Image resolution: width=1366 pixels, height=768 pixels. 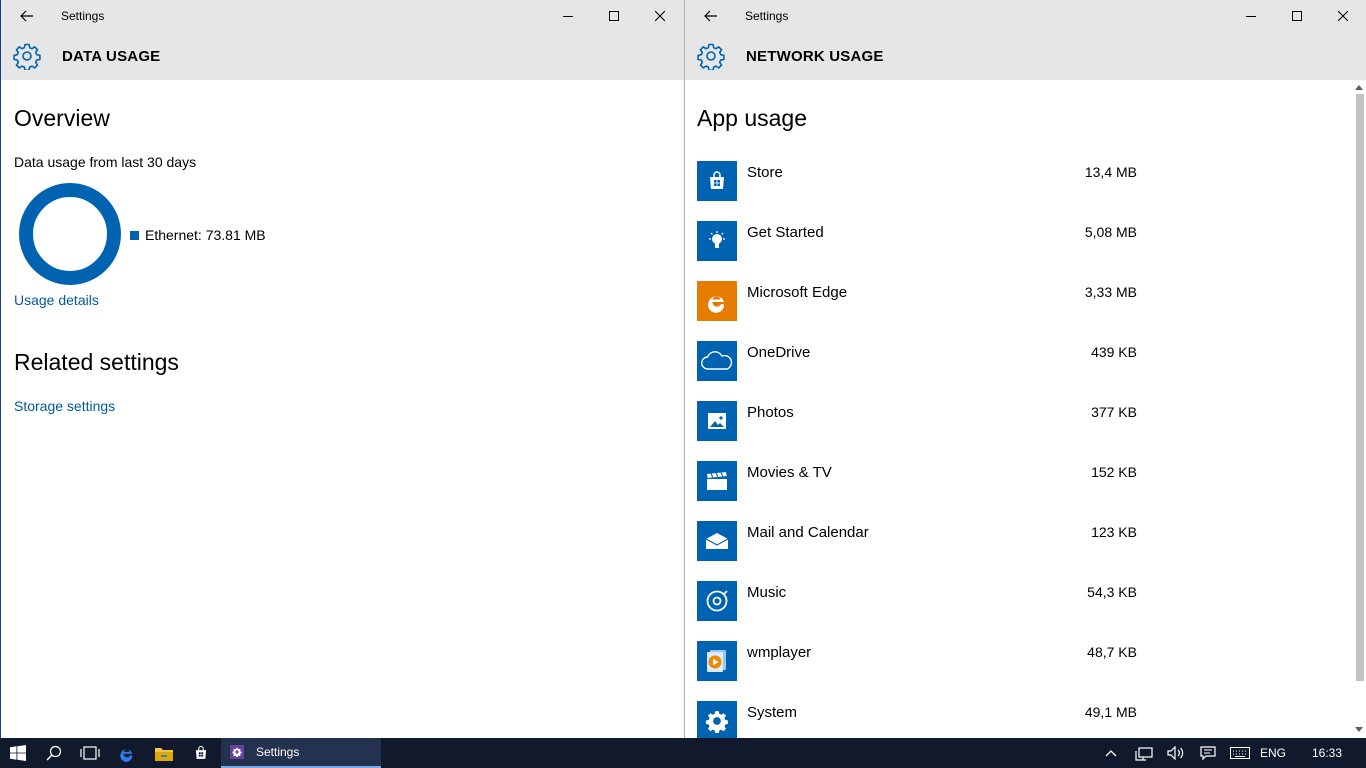 I want to click on app-name: System, so click(x=772, y=712).